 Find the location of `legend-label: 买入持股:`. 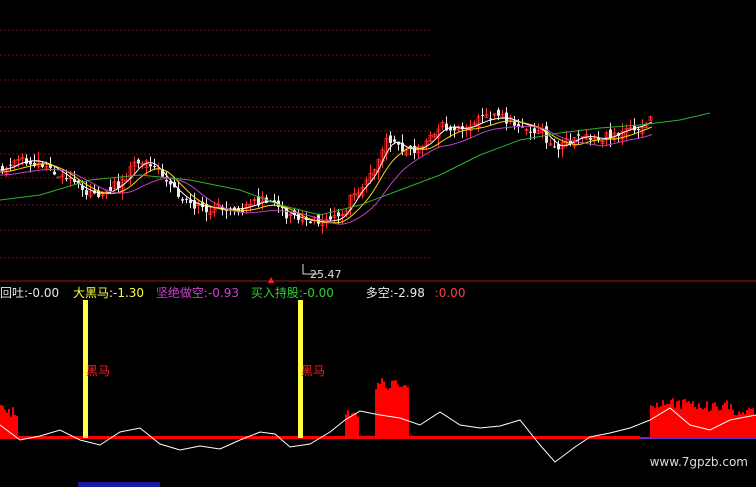

legend-label: 买入持股: is located at coordinates (276, 293).